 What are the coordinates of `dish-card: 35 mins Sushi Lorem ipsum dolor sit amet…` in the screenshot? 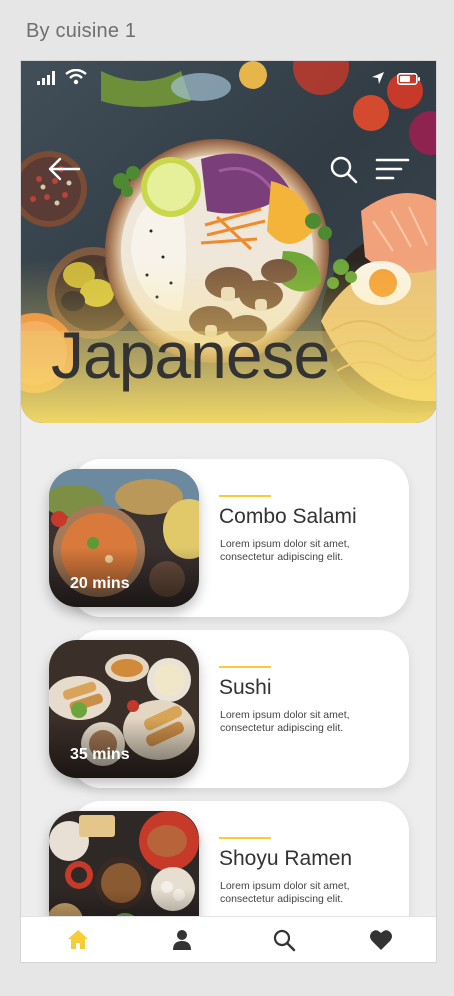 It's located at (229, 709).